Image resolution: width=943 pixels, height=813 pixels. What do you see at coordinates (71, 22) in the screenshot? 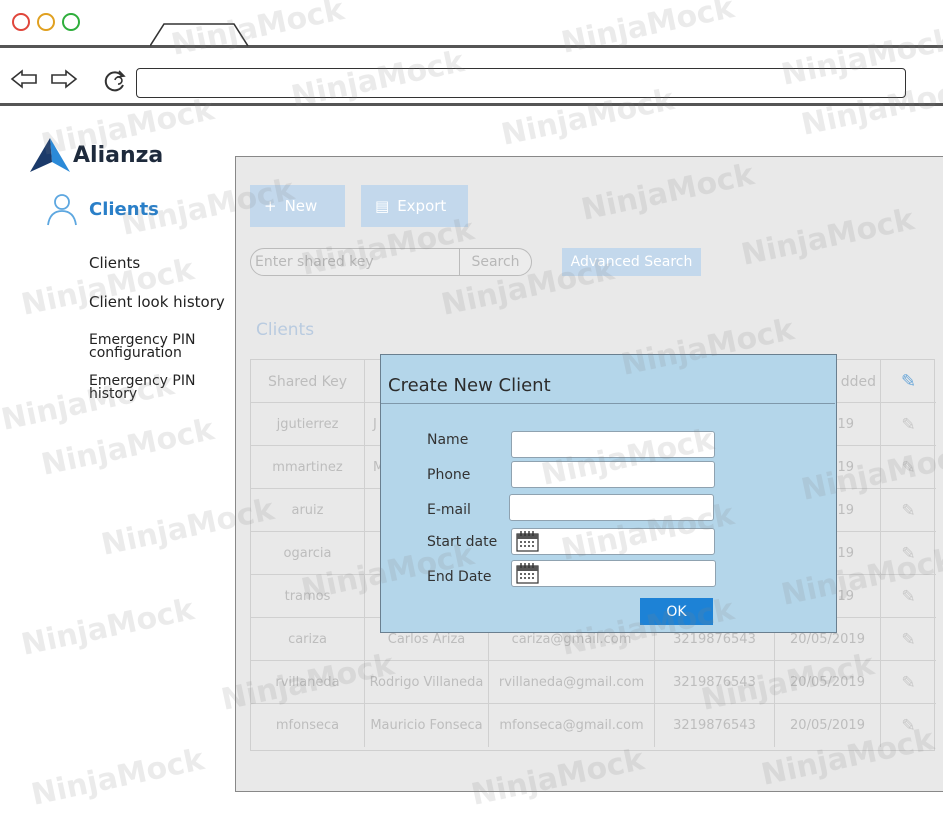
I see `maximize-window-button` at bounding box center [71, 22].